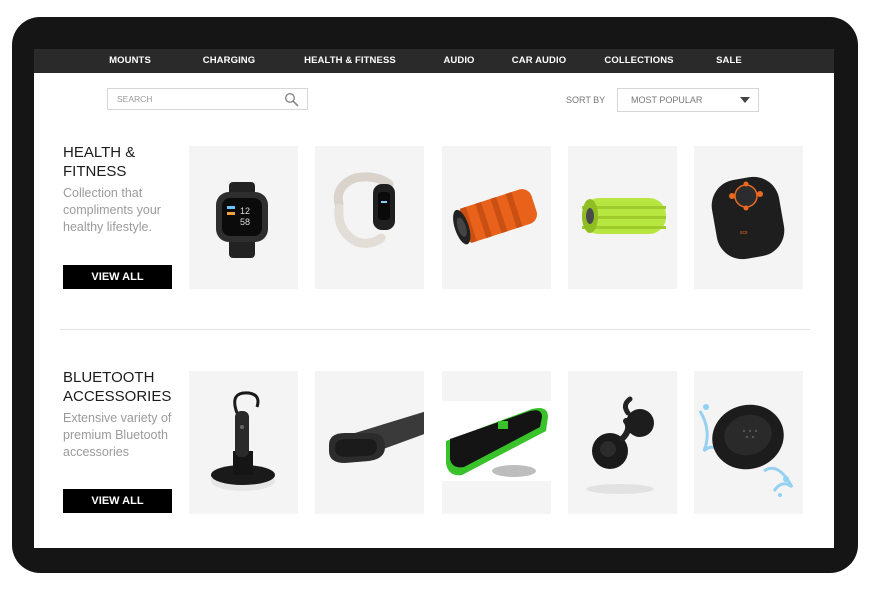 Image resolution: width=870 pixels, height=591 pixels. Describe the element at coordinates (745, 100) in the screenshot. I see `caret-down-icon` at that location.